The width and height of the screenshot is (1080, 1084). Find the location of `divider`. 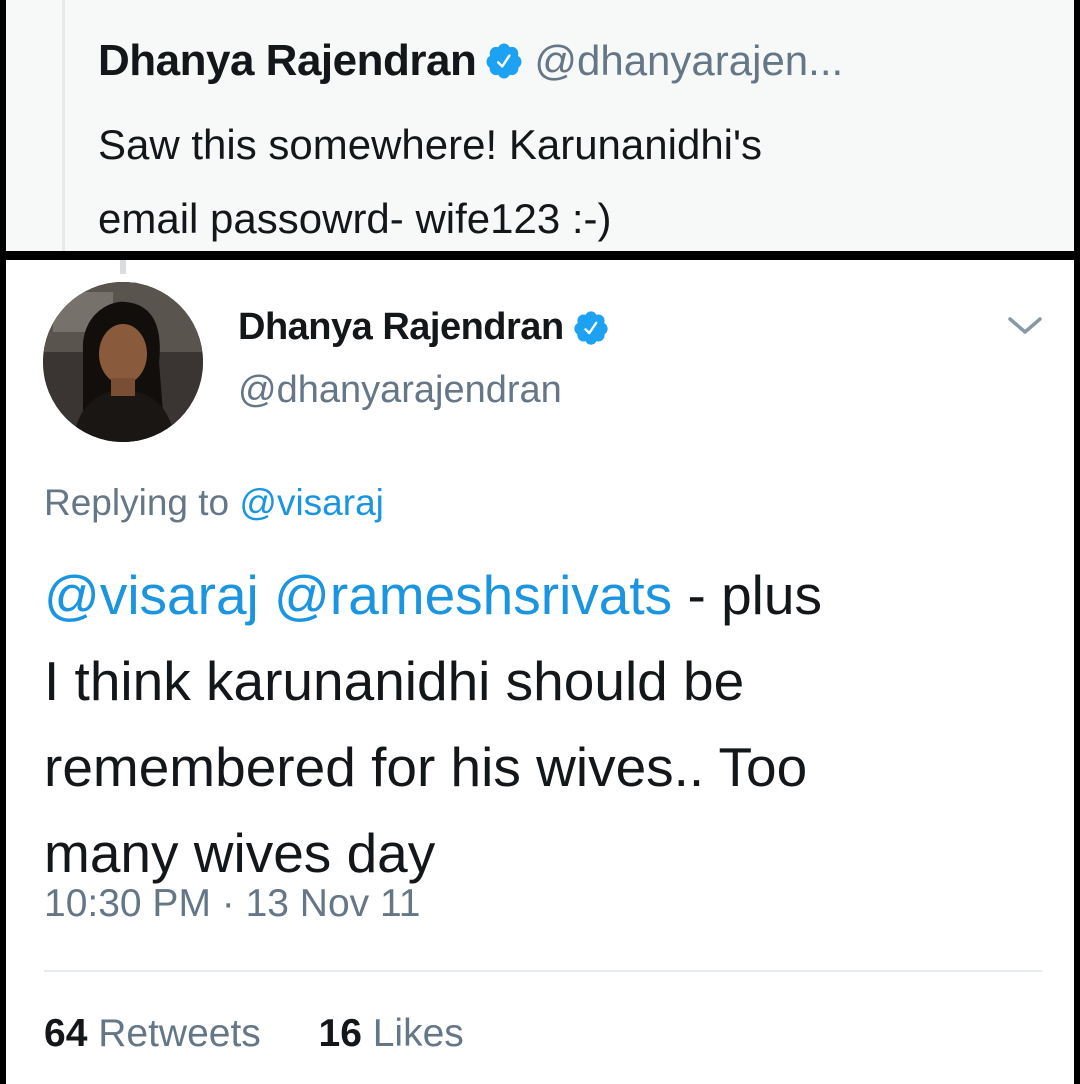

divider is located at coordinates (543, 971).